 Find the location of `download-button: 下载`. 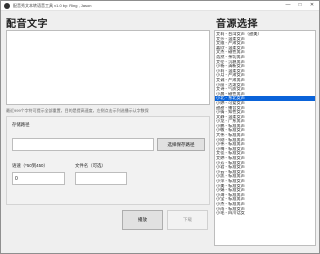

download-button: 下载 is located at coordinates (187, 220).